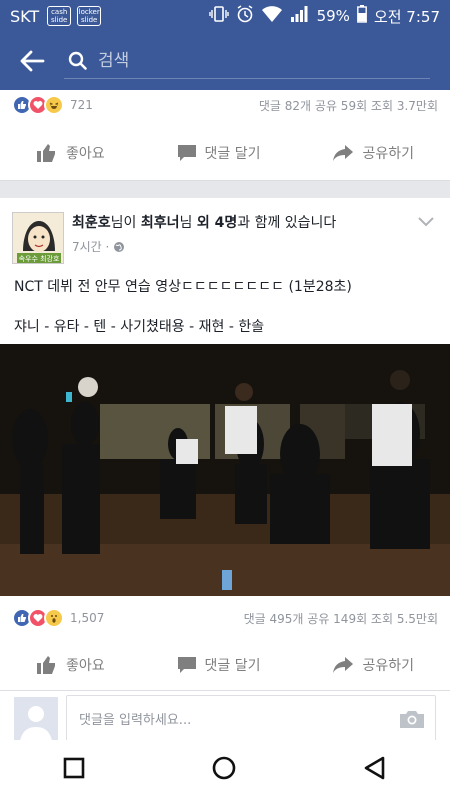  What do you see at coordinates (87, 618) in the screenshot?
I see `reaction-count: 1,507` at bounding box center [87, 618].